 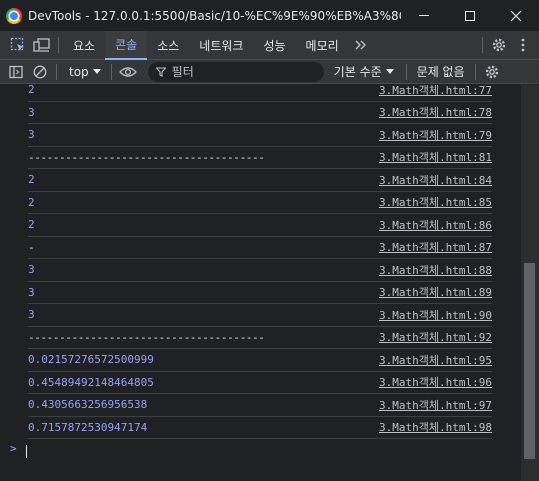 I want to click on message-source-link: 3.Math객체.html:87, so click(x=435, y=247).